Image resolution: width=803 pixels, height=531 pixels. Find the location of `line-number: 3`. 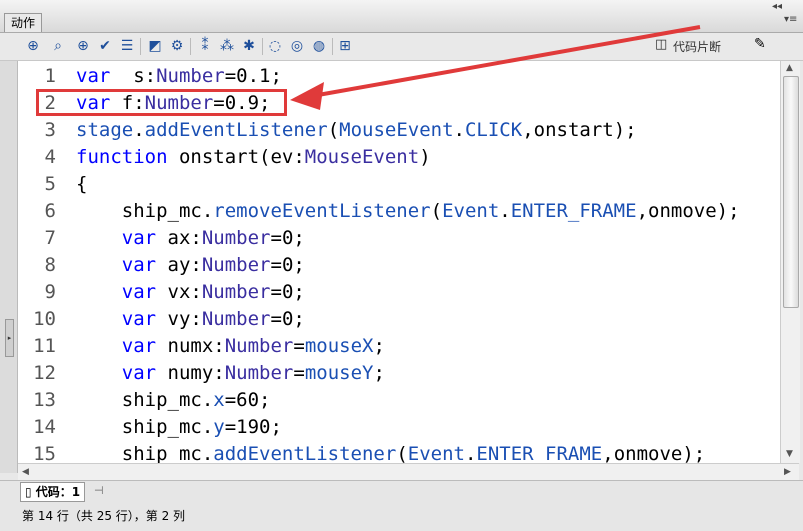

line-number: 3 is located at coordinates (50, 130).